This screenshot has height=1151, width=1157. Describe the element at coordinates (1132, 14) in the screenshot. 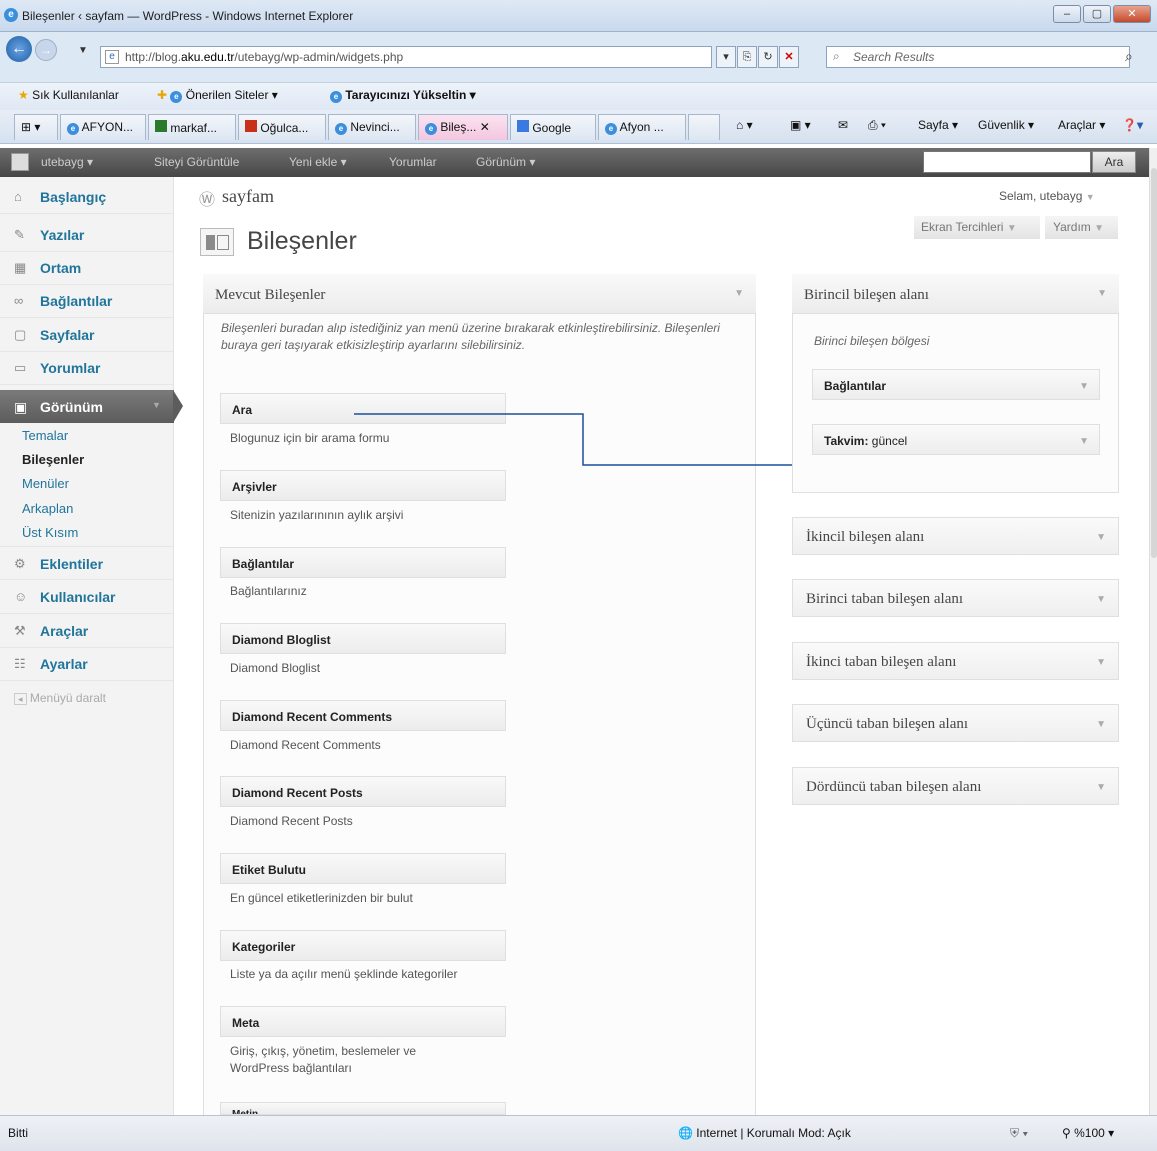

I see `close-button: ✕` at that location.